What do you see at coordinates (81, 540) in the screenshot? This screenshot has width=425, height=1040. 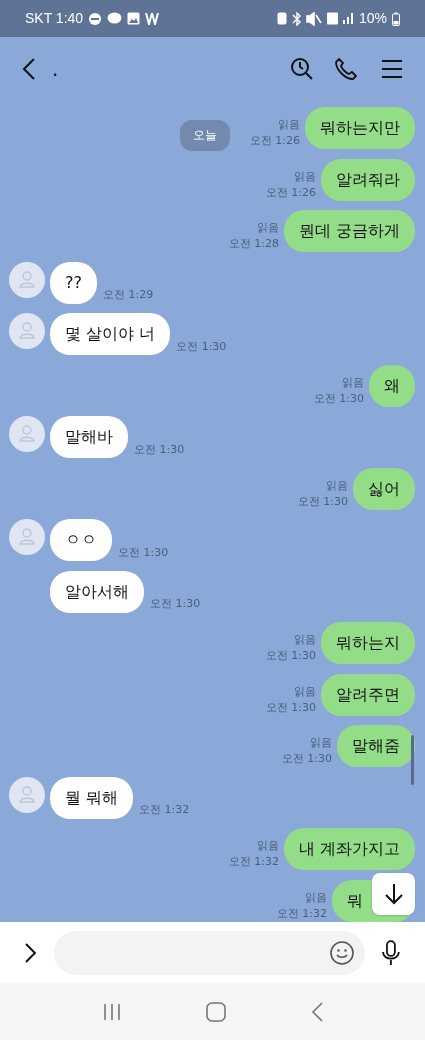 I see `message-bubble: ㅇㅇ` at bounding box center [81, 540].